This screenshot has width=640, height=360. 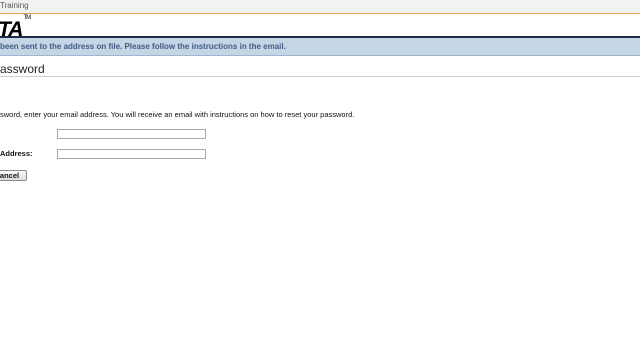 I want to click on cancel-button: ancel, so click(x=13, y=175).